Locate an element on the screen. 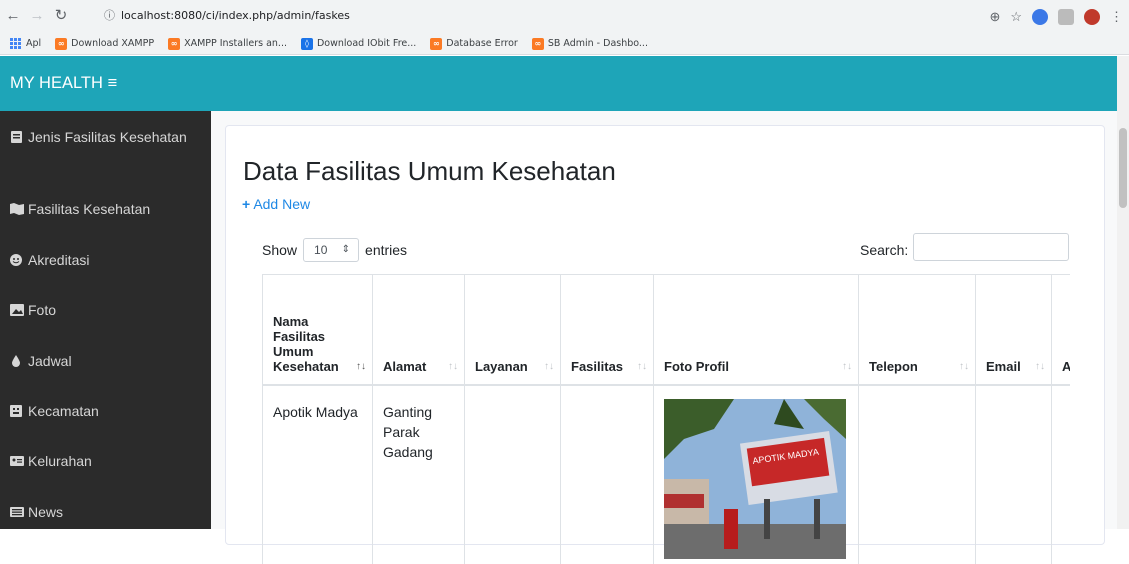 Image resolution: width=1129 pixels, height=564 pixels. entries-length-control: Show 10⇕ entries is located at coordinates (334, 250).